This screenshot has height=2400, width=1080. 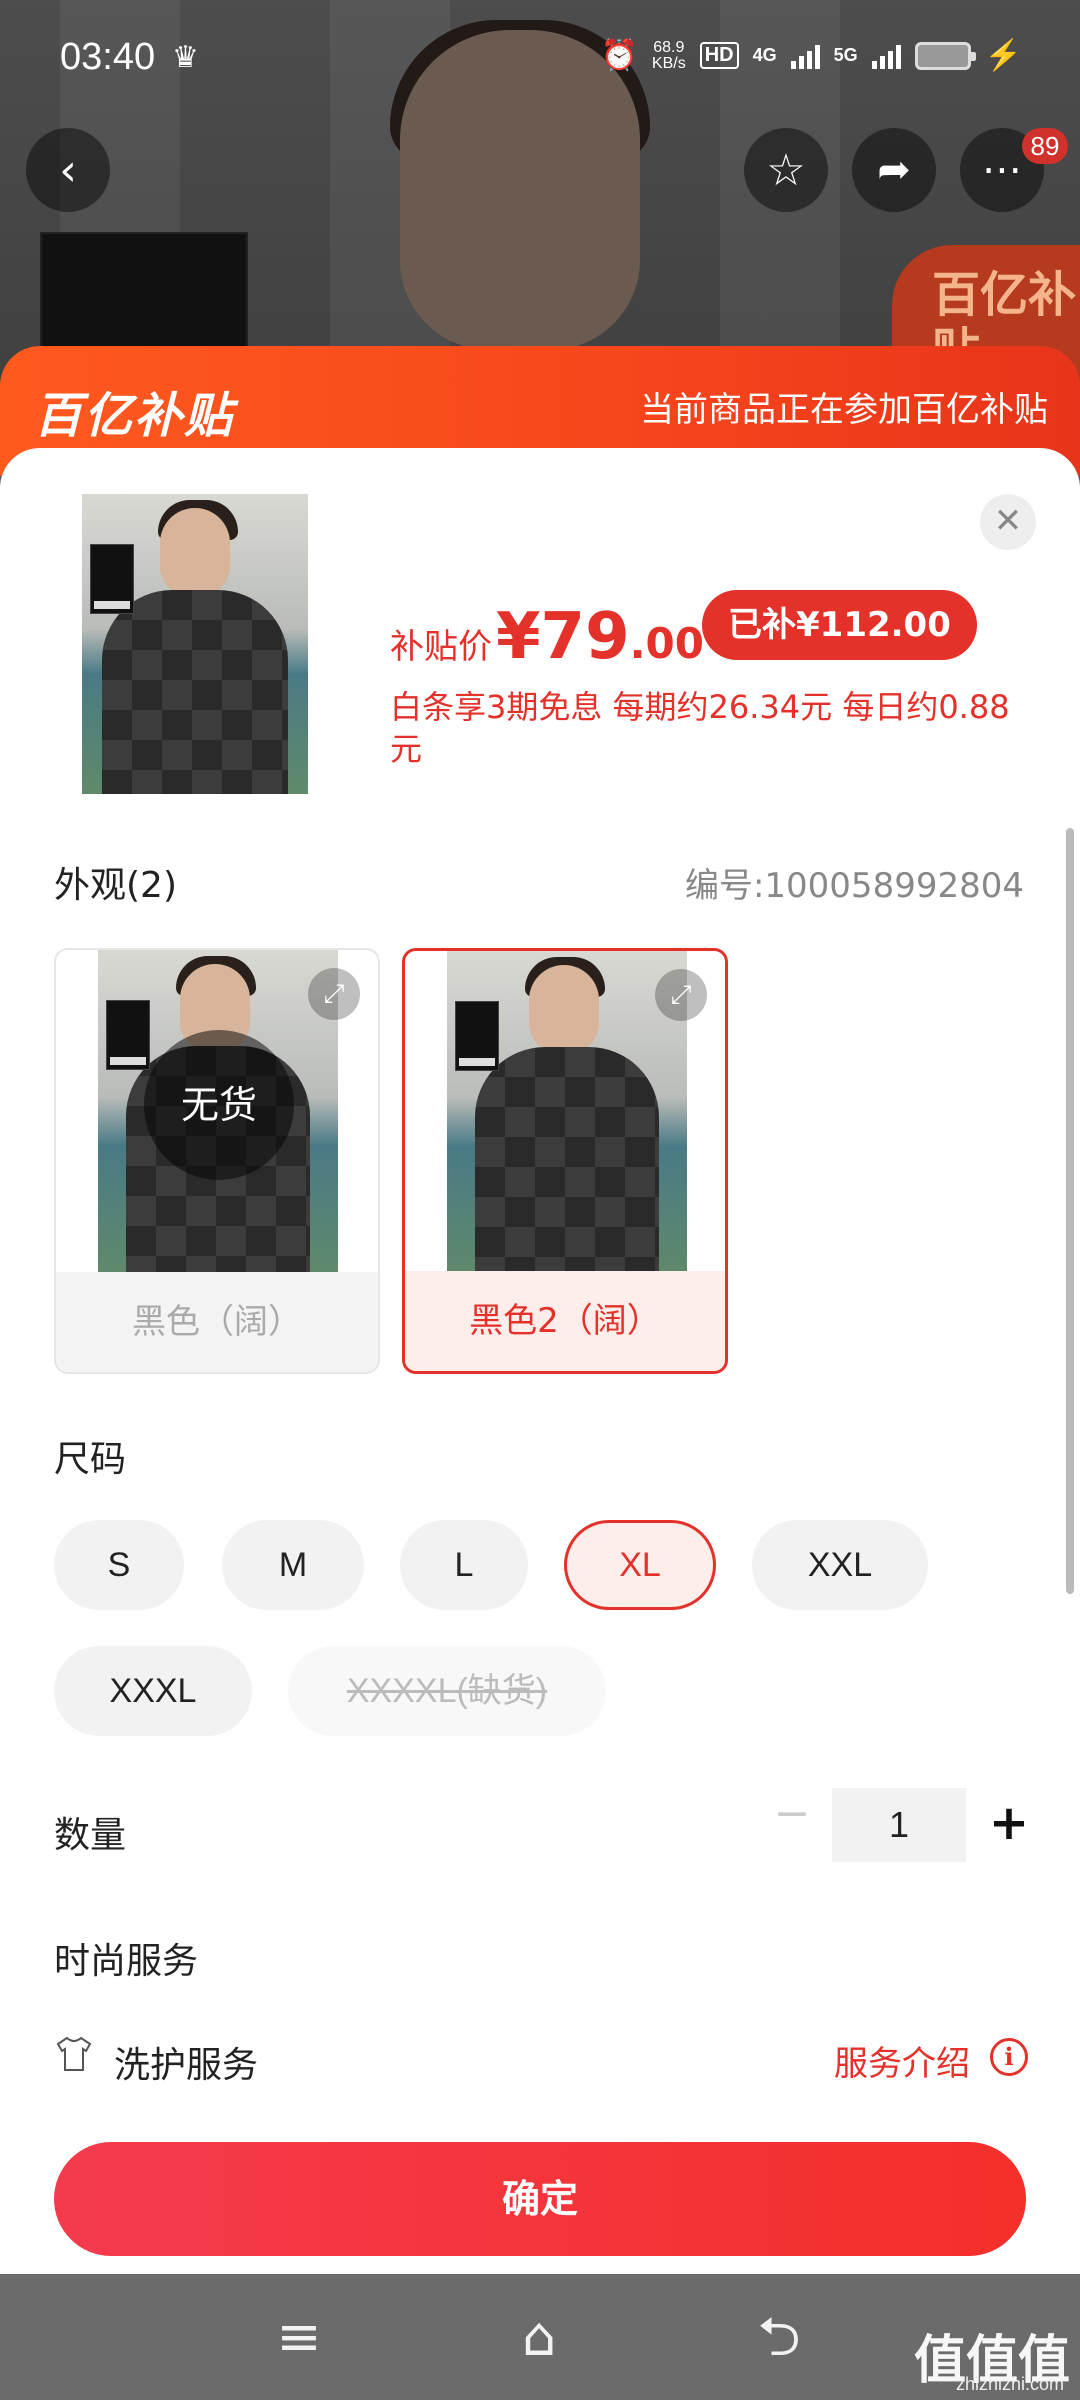 What do you see at coordinates (441, 647) in the screenshot?
I see `price-label: 补贴价` at bounding box center [441, 647].